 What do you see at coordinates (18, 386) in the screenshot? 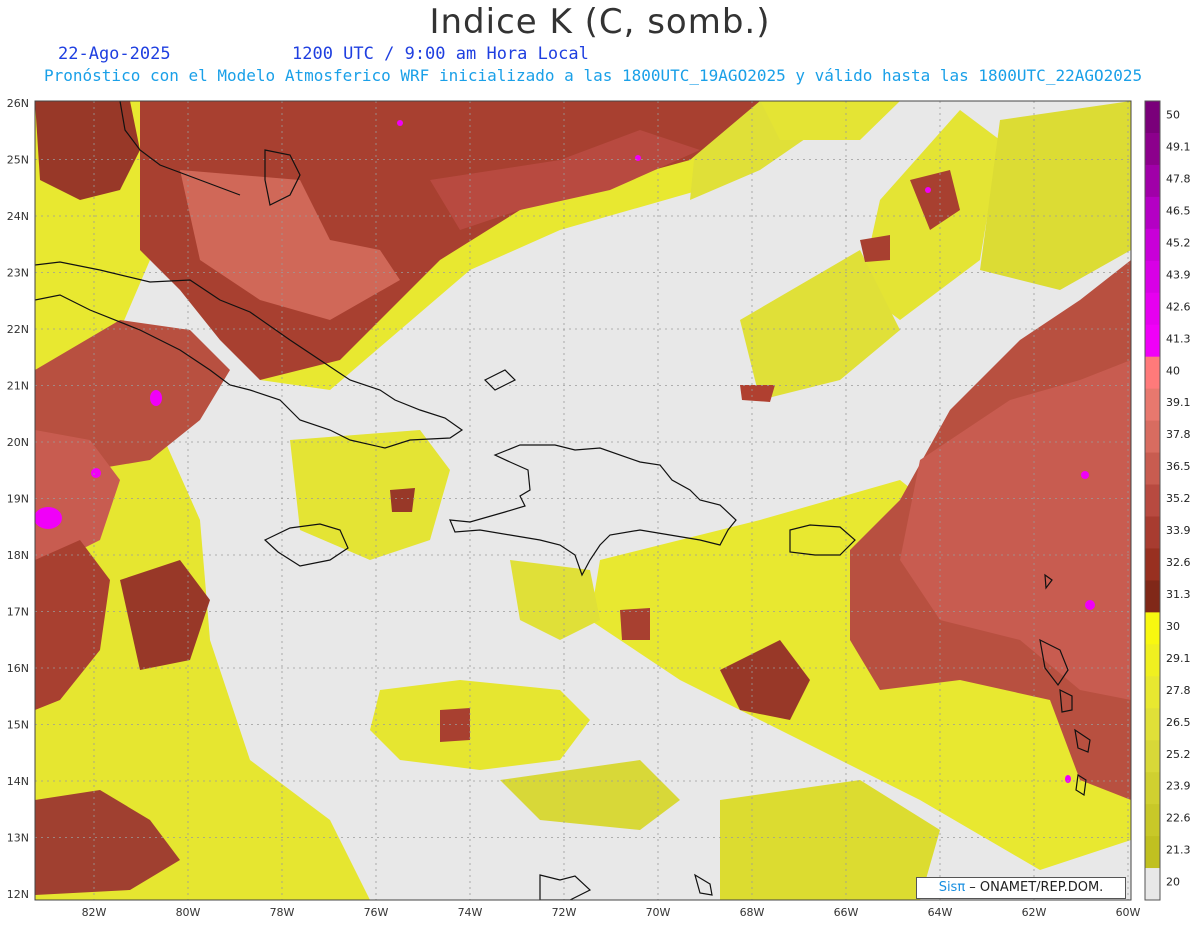
I see `latitude-label: 21N` at bounding box center [18, 386].